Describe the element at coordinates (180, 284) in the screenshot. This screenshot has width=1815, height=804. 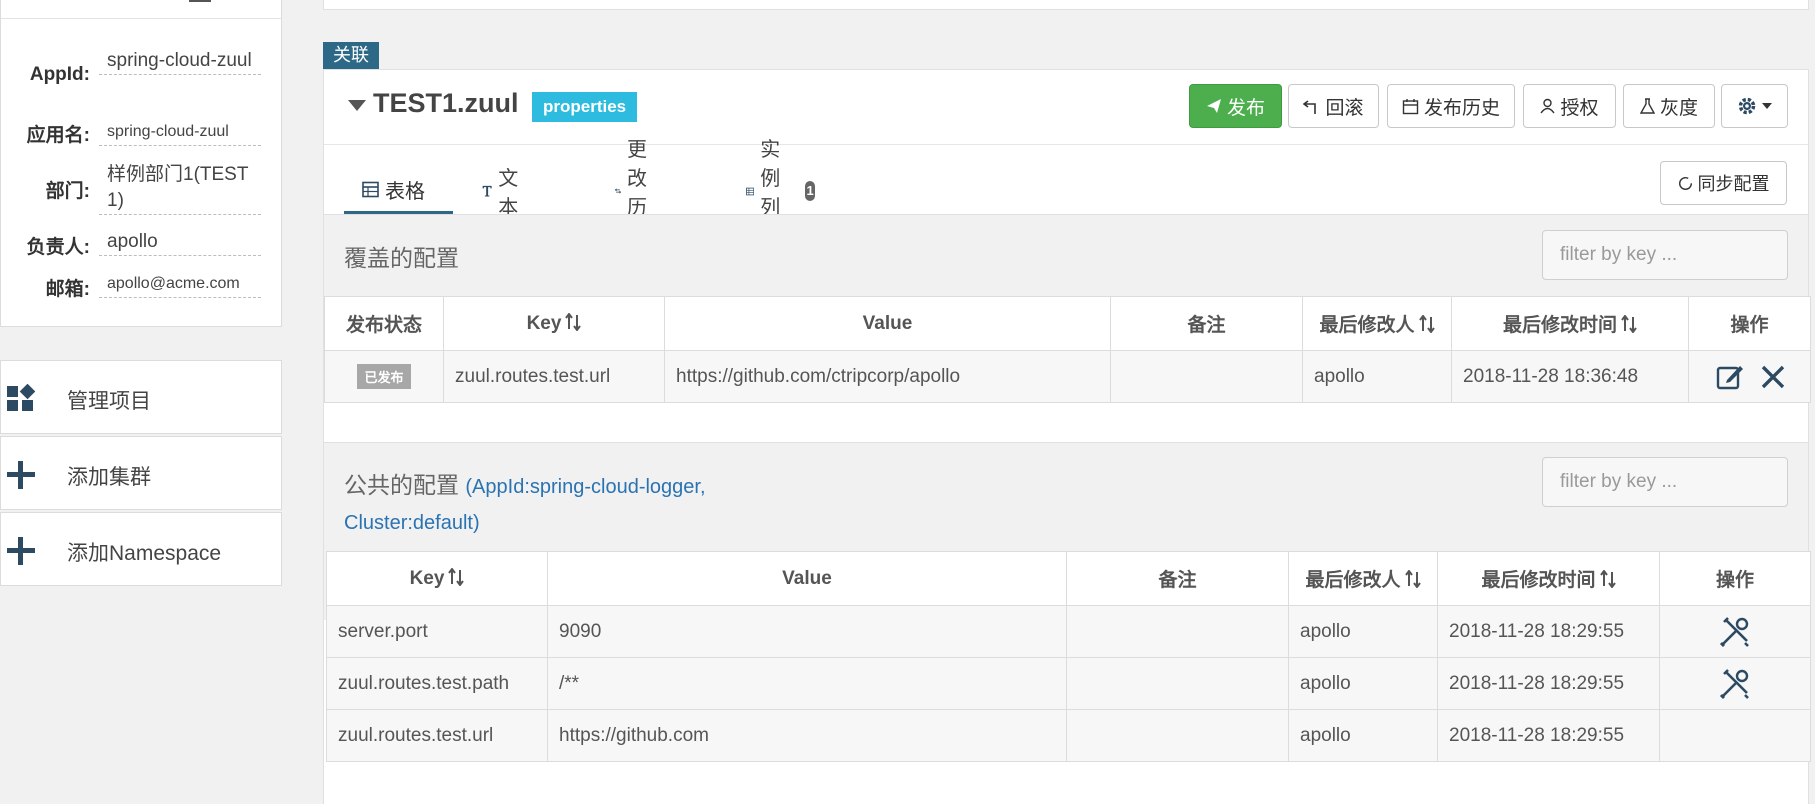
I see `email-value: apollo@acme.com` at that location.